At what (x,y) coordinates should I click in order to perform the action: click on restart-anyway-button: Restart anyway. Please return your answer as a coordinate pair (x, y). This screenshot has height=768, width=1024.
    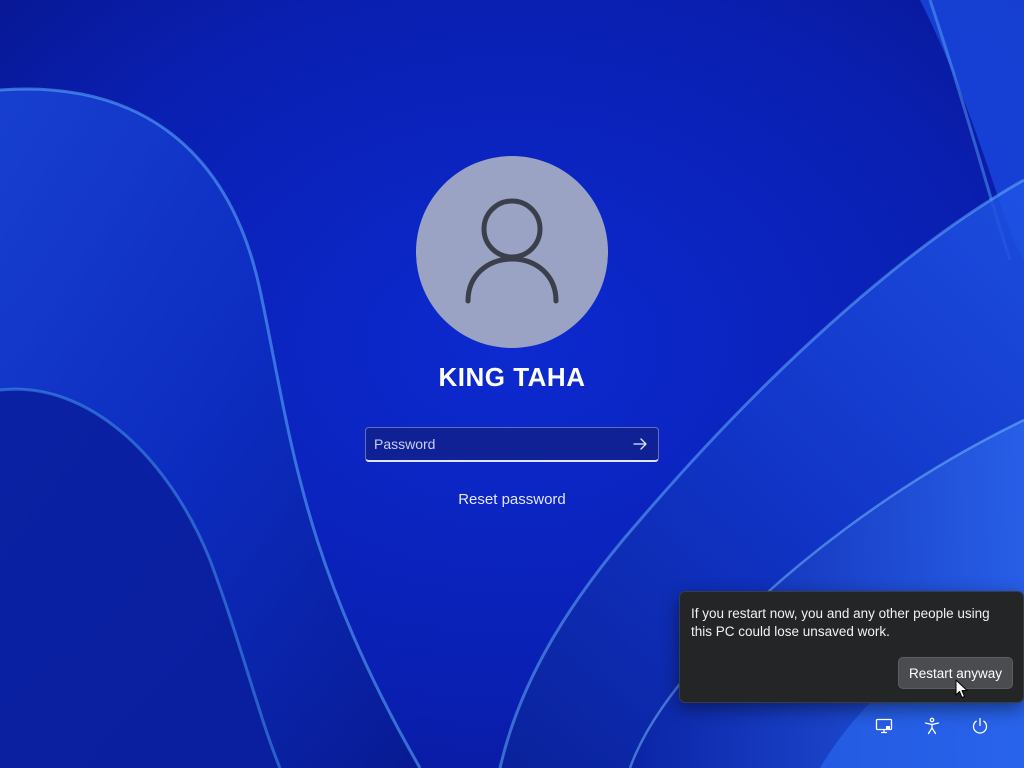
    Looking at the image, I should click on (955, 673).